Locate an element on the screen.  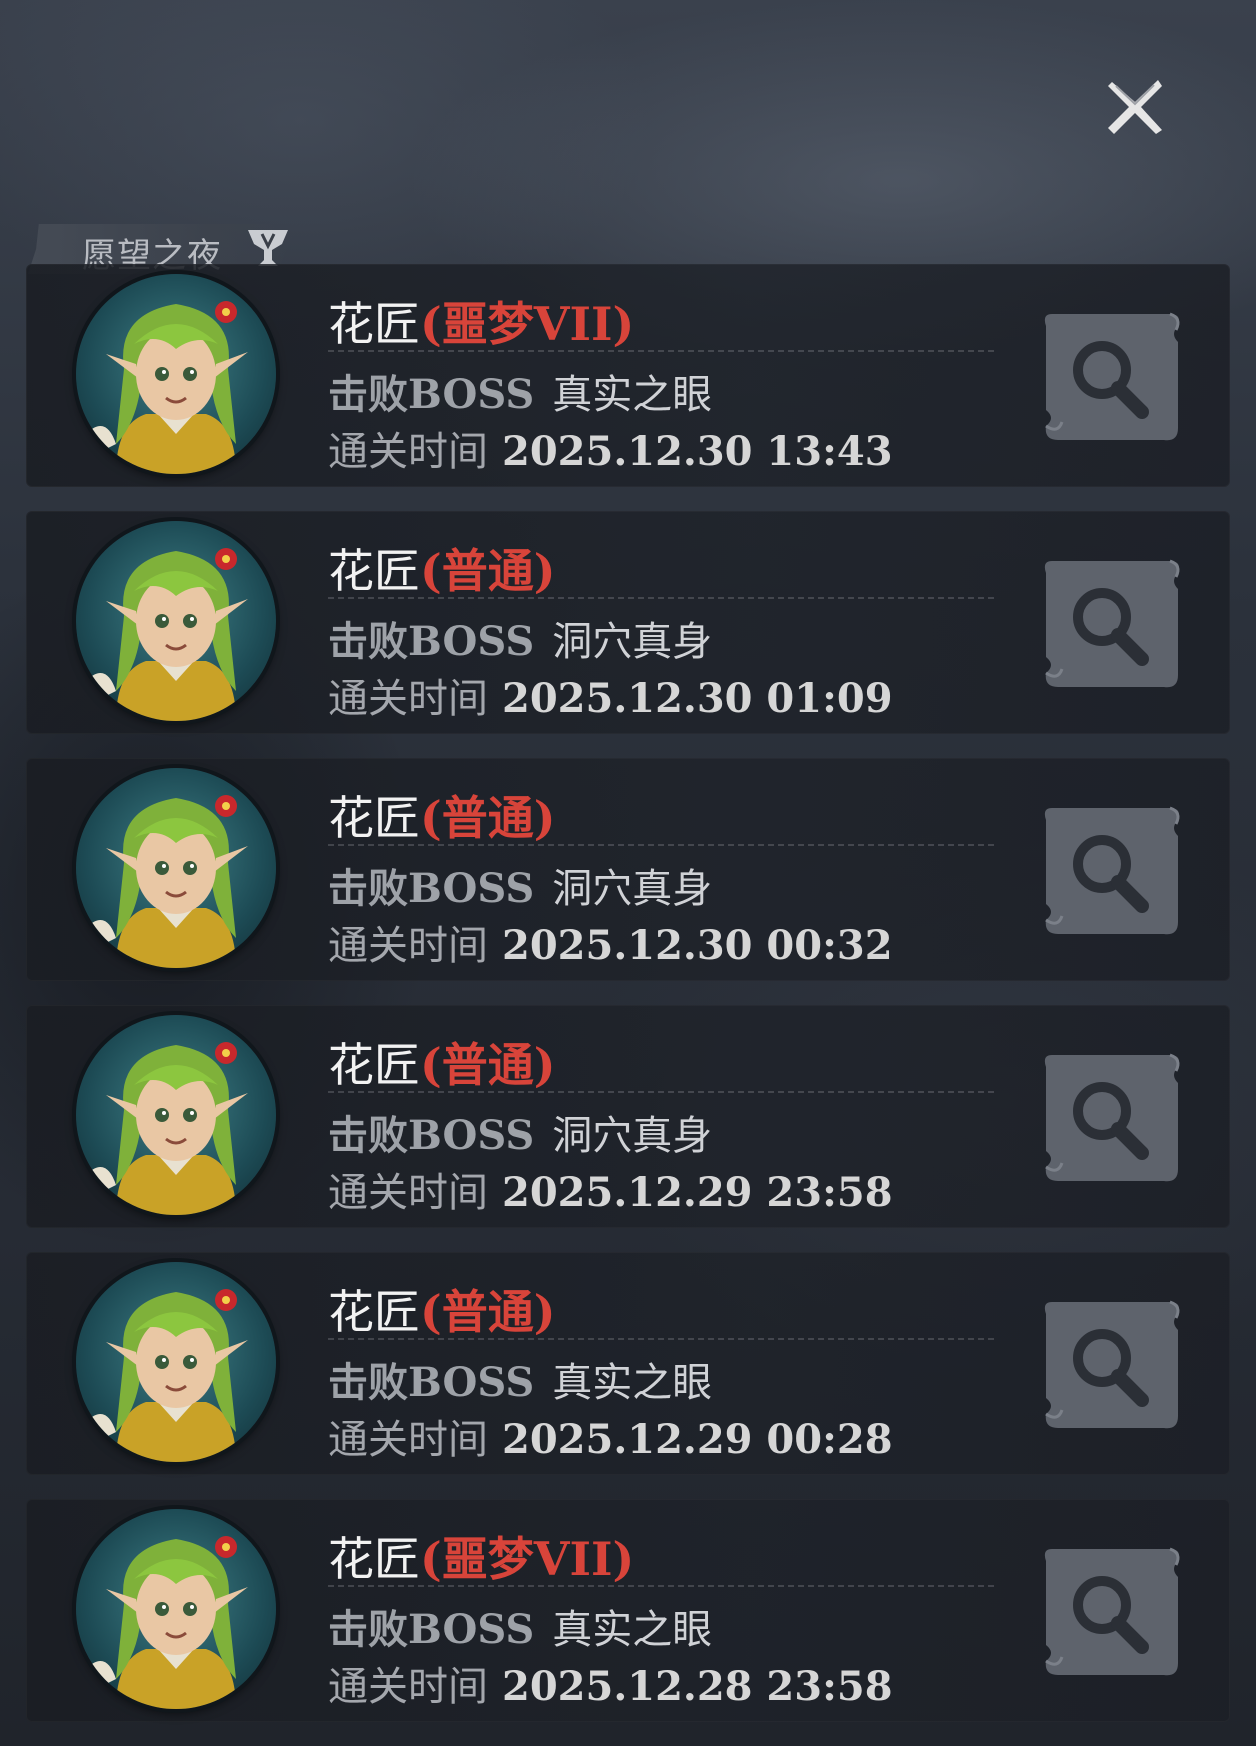
time-line: 通关时间 2025.12.29 23:58 is located at coordinates (610, 1189).